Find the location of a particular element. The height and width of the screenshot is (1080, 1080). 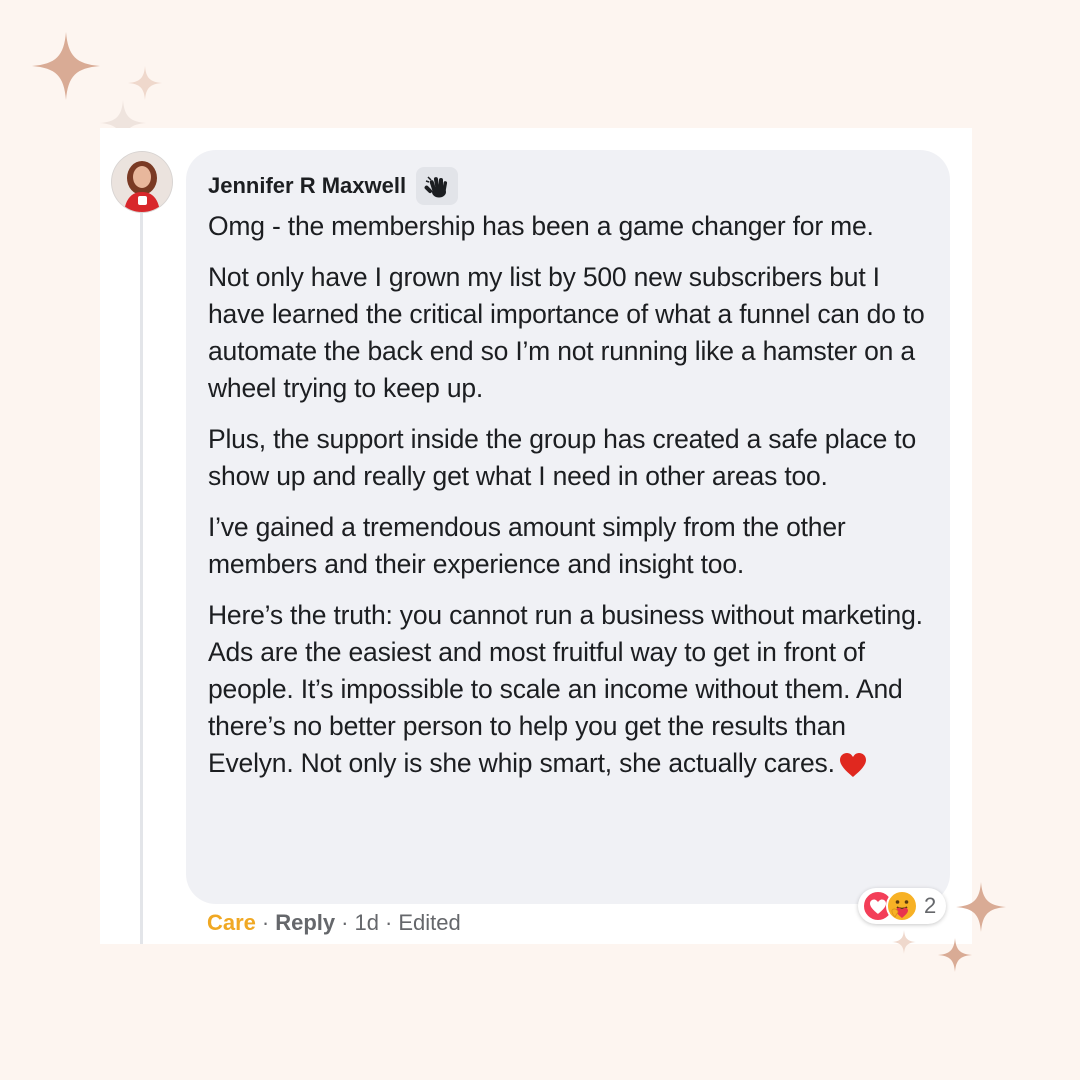

author-name: Jennifer R Maxwell is located at coordinates (307, 186).